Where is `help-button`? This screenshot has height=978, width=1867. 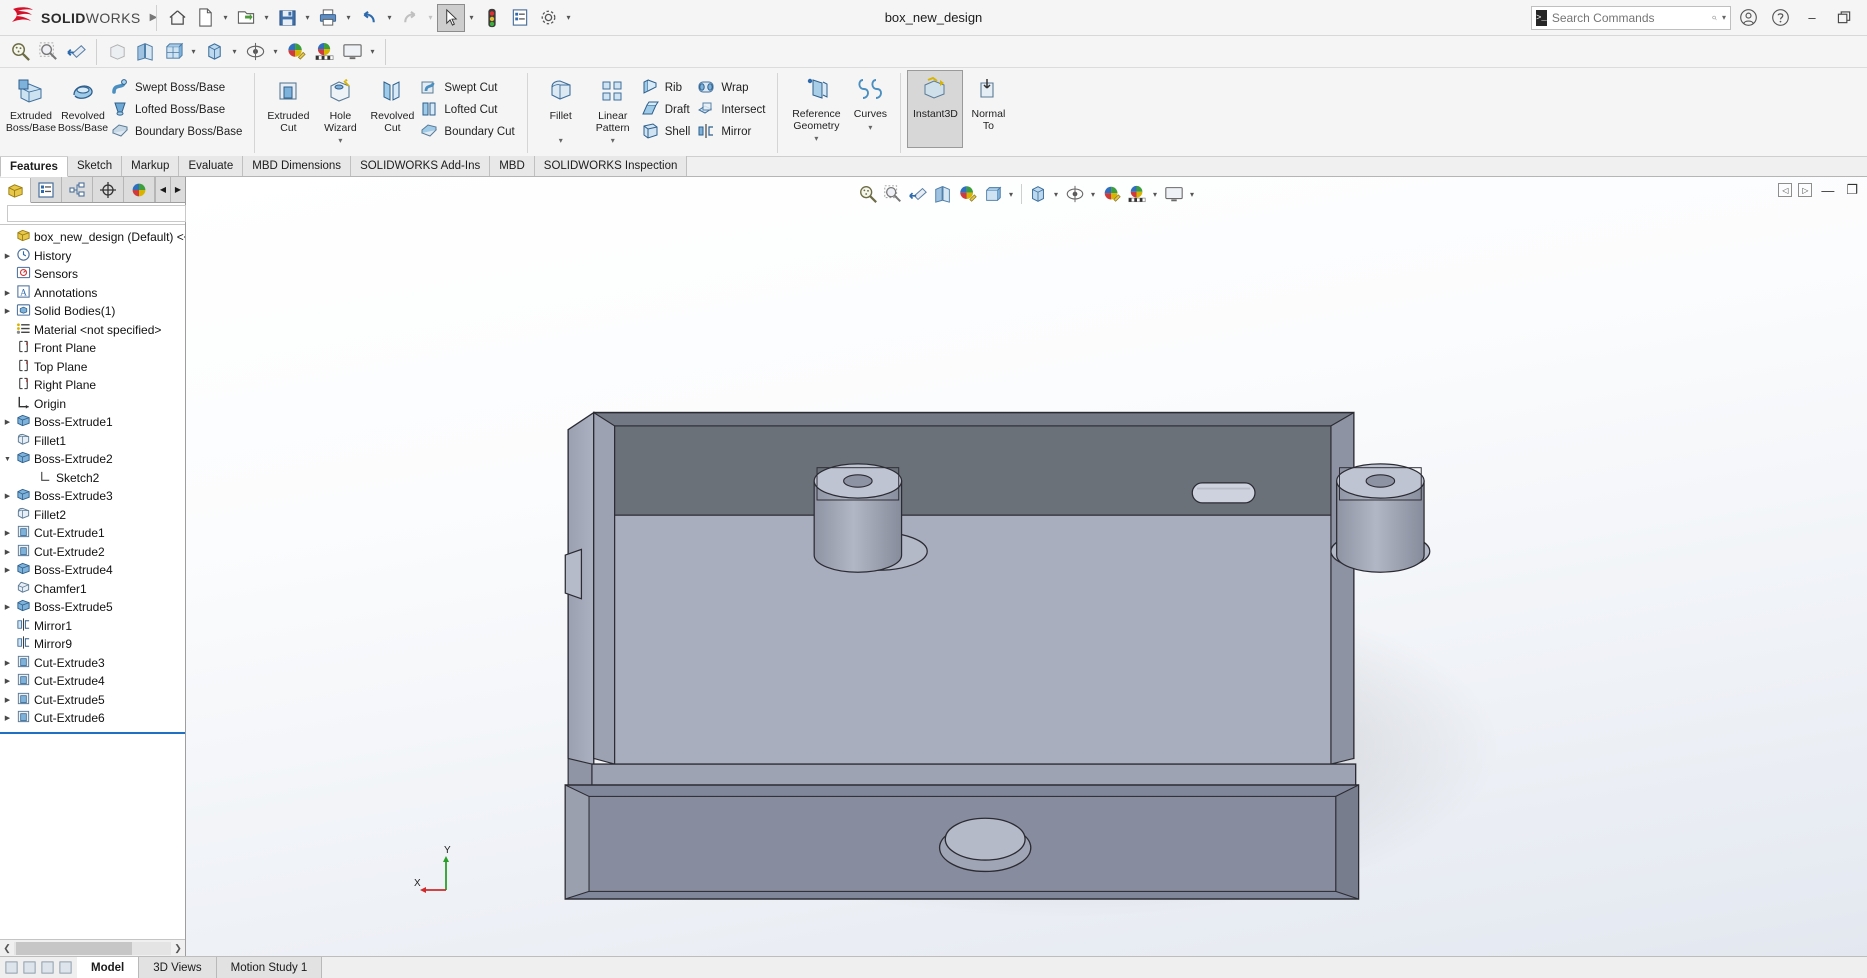 help-button is located at coordinates (1780, 18).